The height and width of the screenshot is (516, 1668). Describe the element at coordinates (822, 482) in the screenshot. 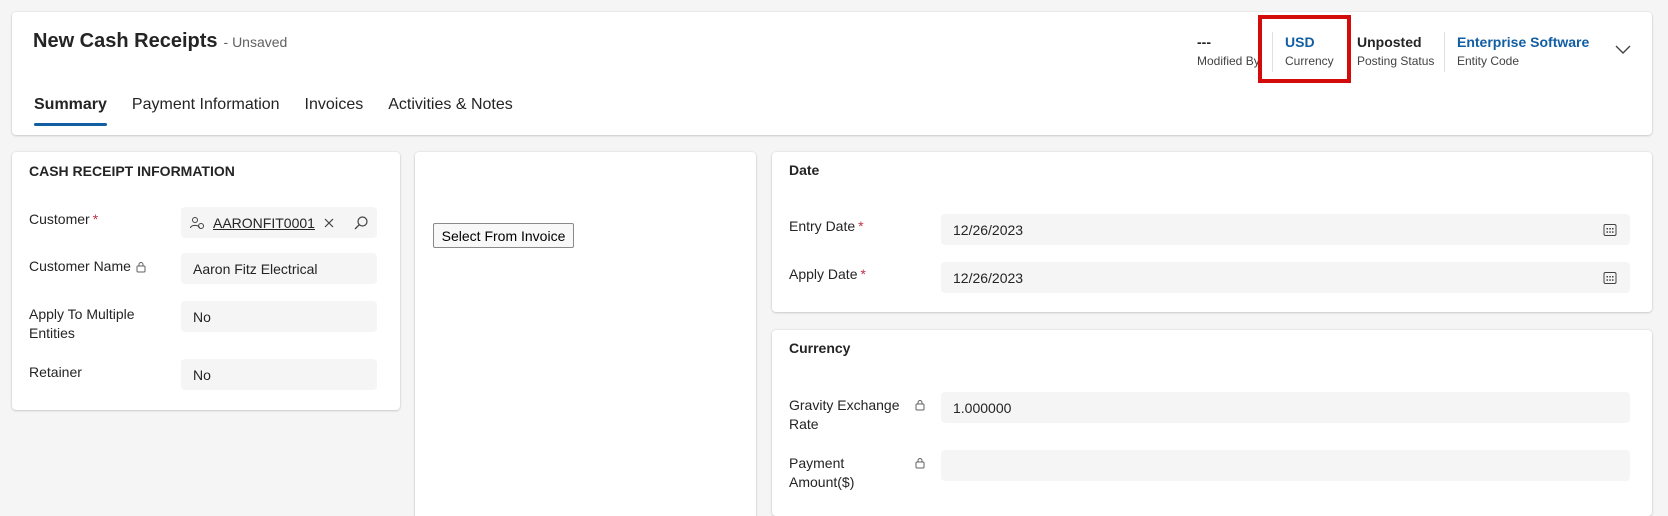

I see `payment-label-line-2: Amount($)` at that location.